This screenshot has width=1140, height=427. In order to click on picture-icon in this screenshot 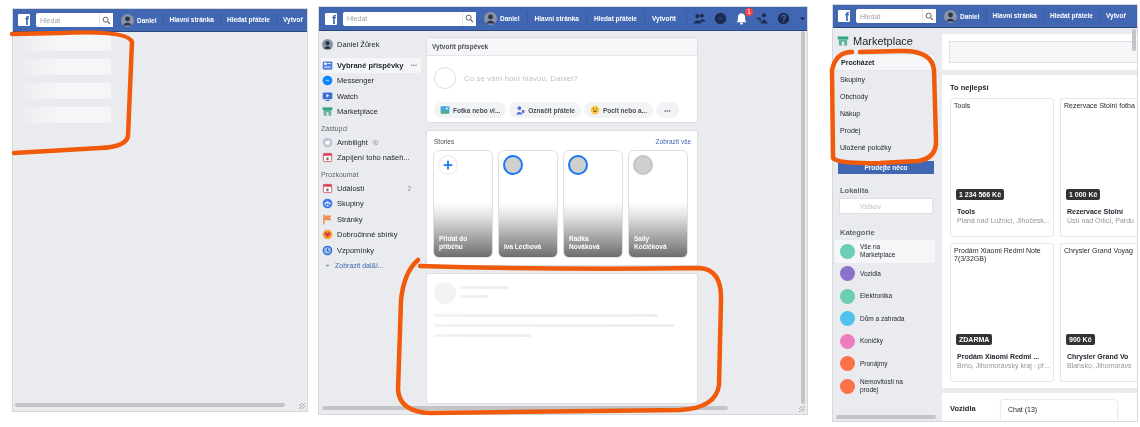, I will do `click(445, 110)`.